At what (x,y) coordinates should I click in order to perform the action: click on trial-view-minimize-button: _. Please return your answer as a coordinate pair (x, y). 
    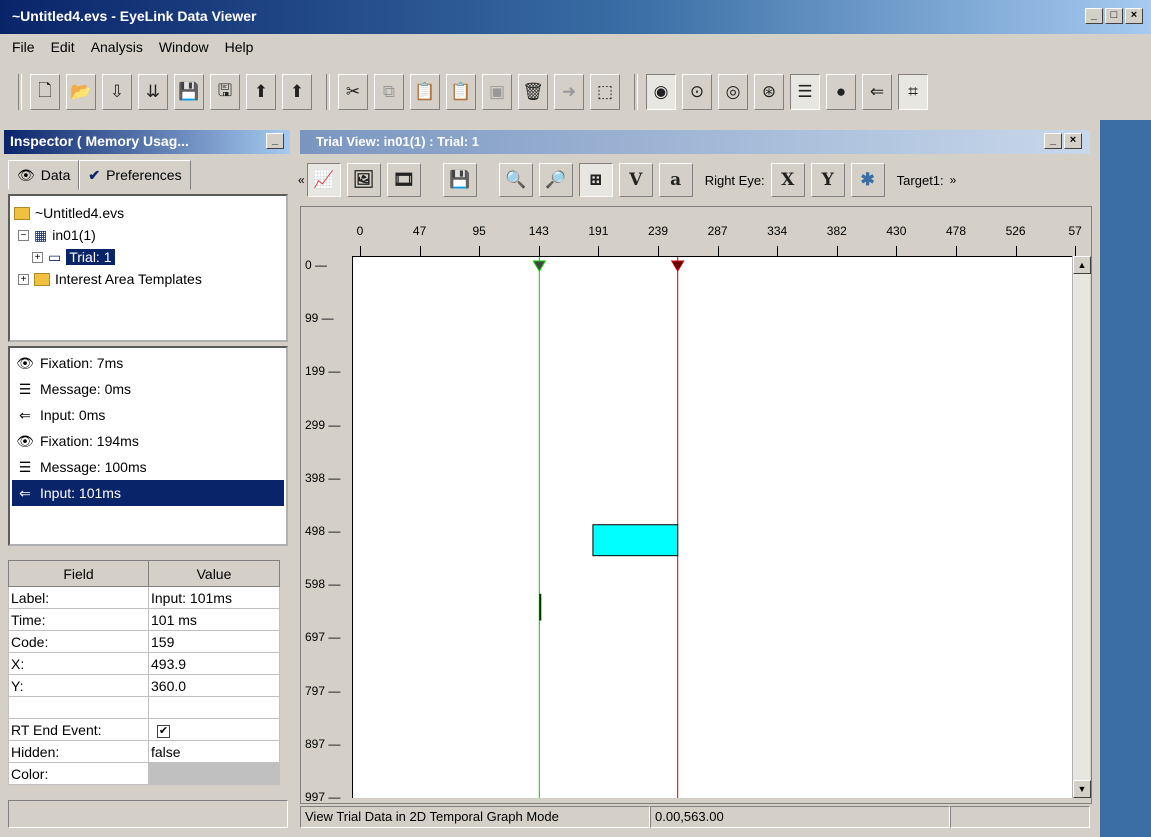
    Looking at the image, I should click on (1053, 141).